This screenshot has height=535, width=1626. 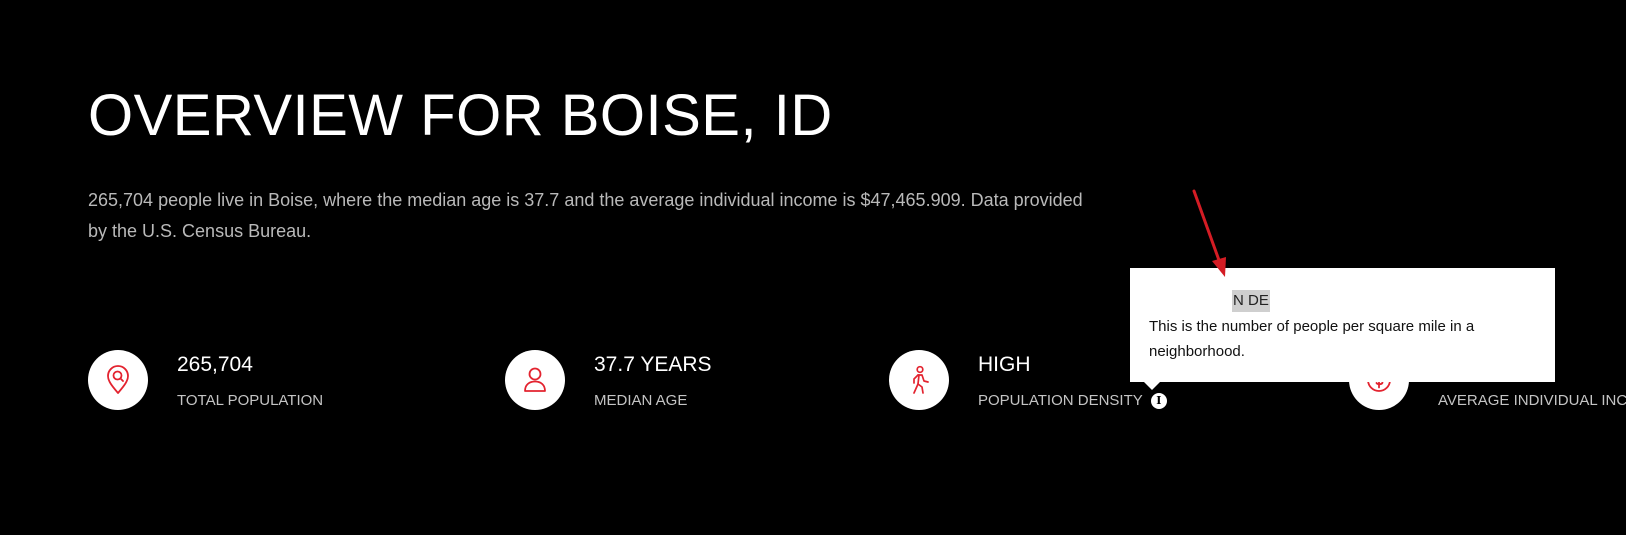 I want to click on stat-total-population: 265,704 TOTAL POPULATION, so click(x=248, y=382).